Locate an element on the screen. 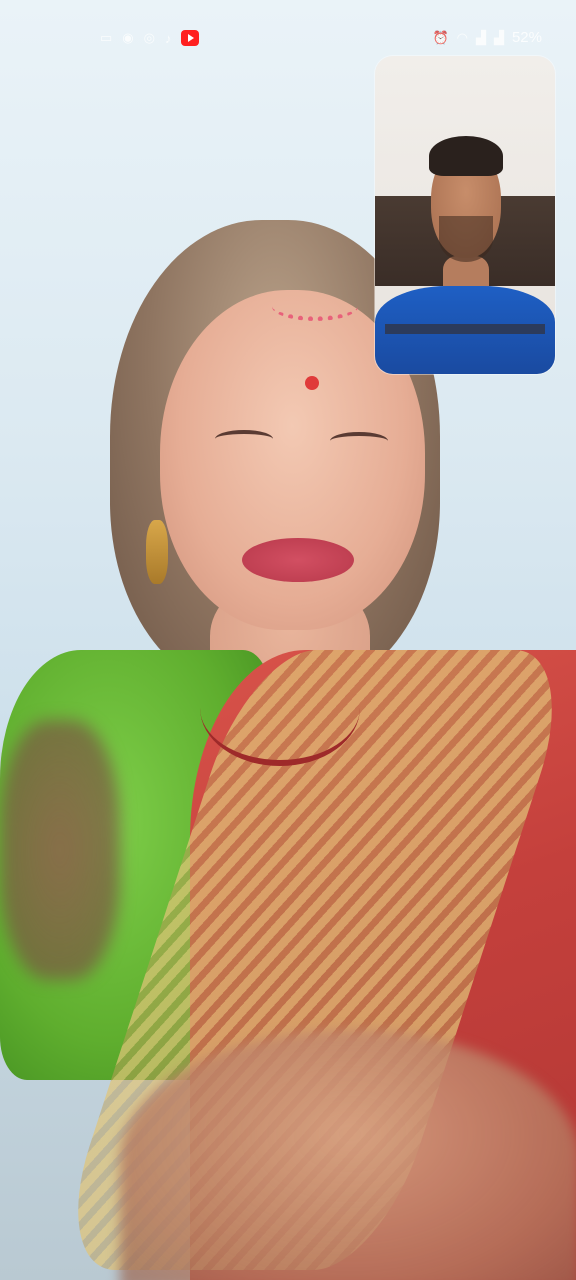 Image resolution: width=576 pixels, height=1280 pixels. blurred-hand-left is located at coordinates (60, 850).